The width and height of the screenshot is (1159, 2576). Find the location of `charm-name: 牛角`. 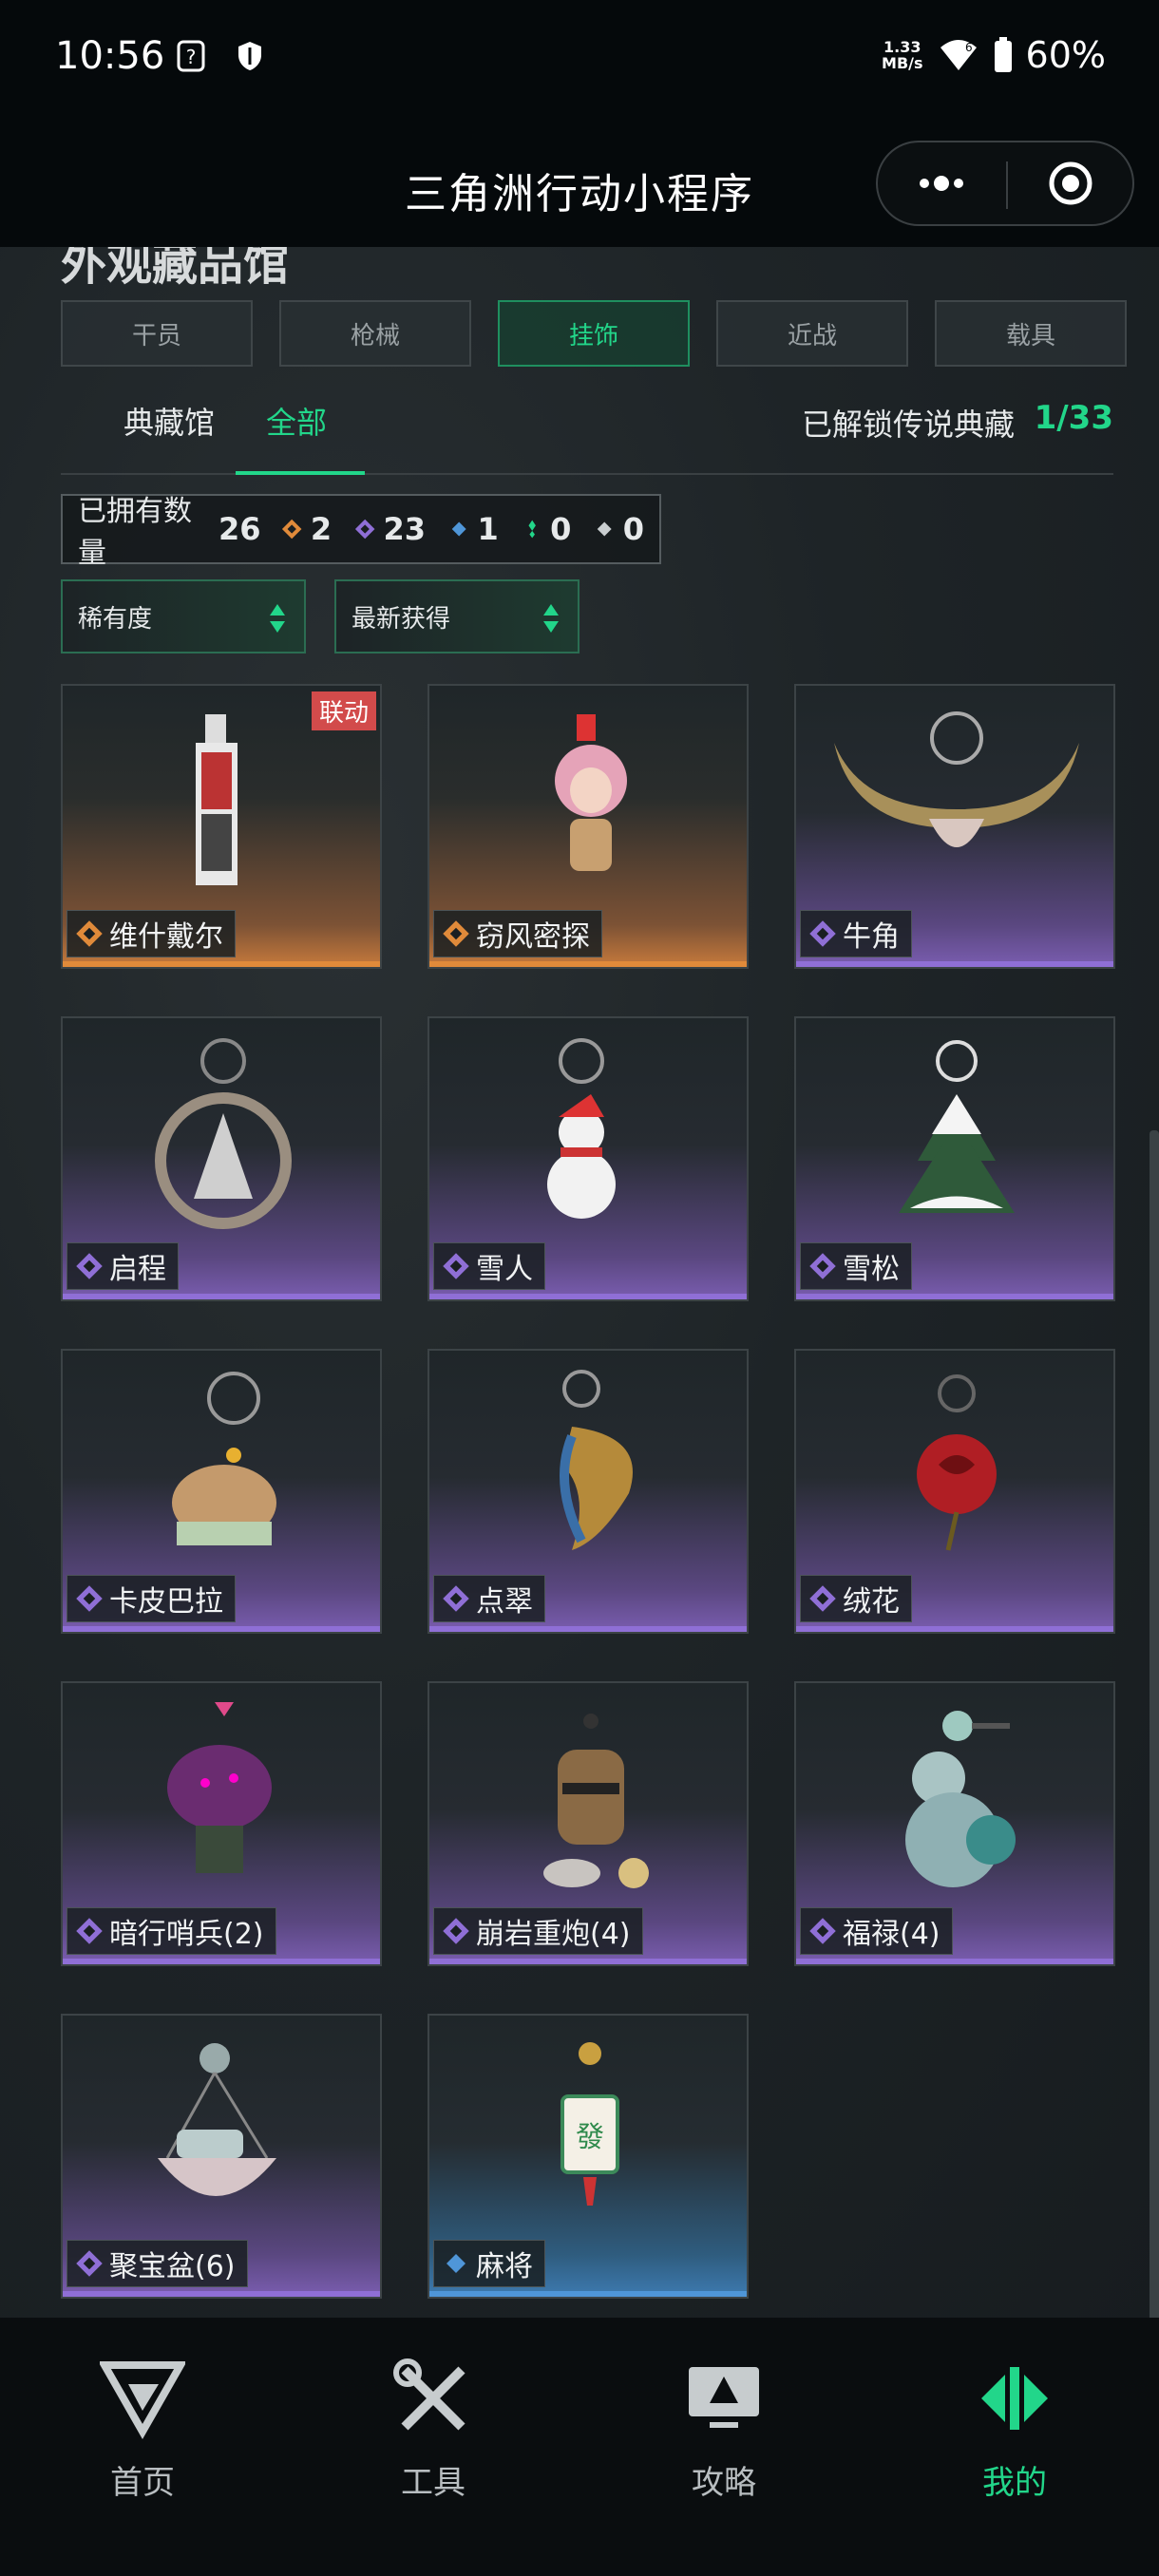

charm-name: 牛角 is located at coordinates (871, 937).